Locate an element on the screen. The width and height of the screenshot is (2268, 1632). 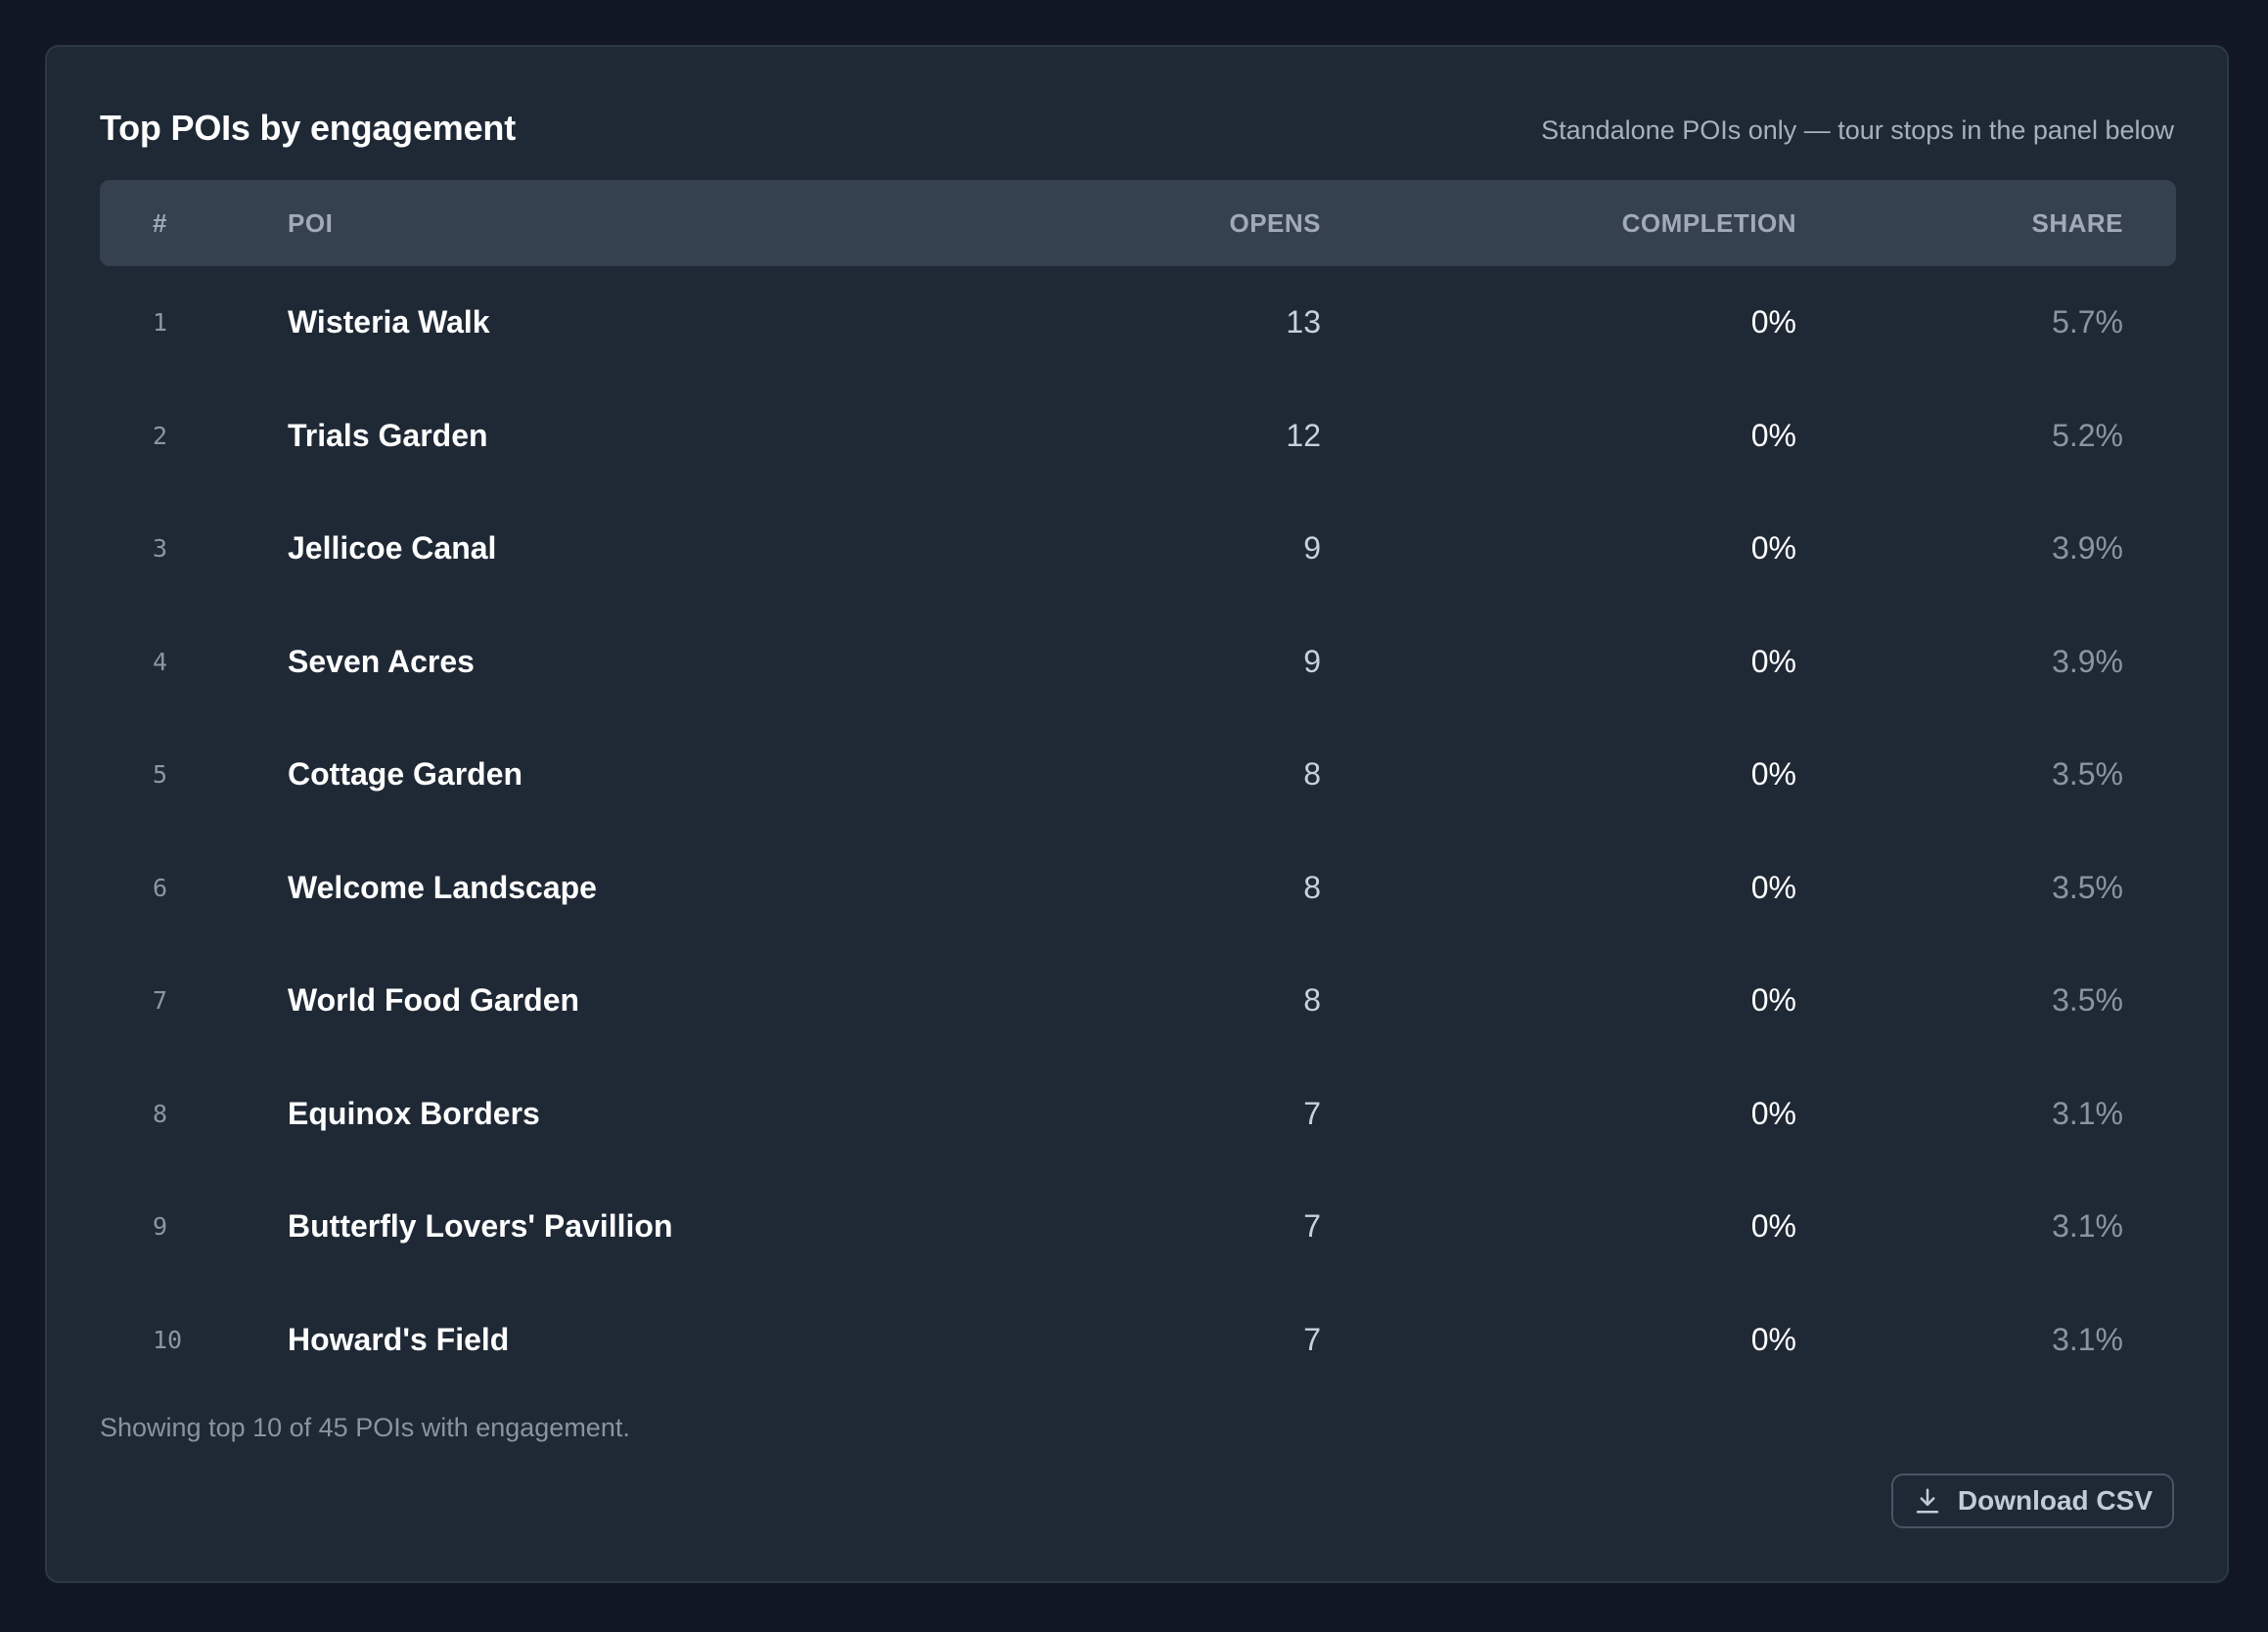
column-header-completion: COMPLETION is located at coordinates (1708, 223).